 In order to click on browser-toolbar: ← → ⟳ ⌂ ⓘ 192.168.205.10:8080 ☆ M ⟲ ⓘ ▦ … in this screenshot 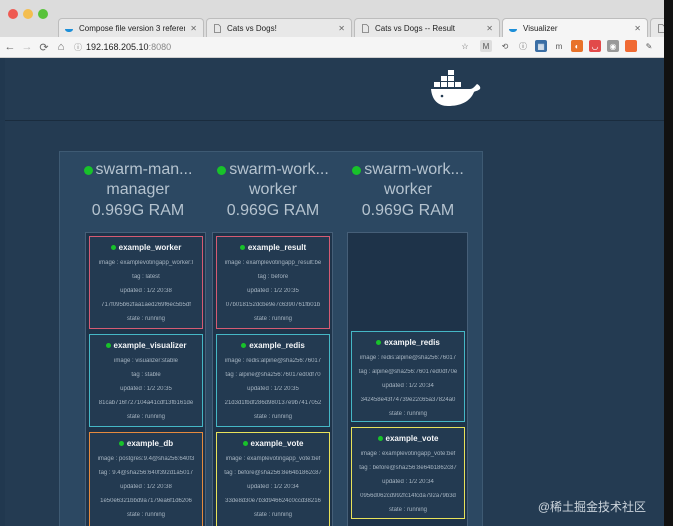, I will do `click(332, 47)`.